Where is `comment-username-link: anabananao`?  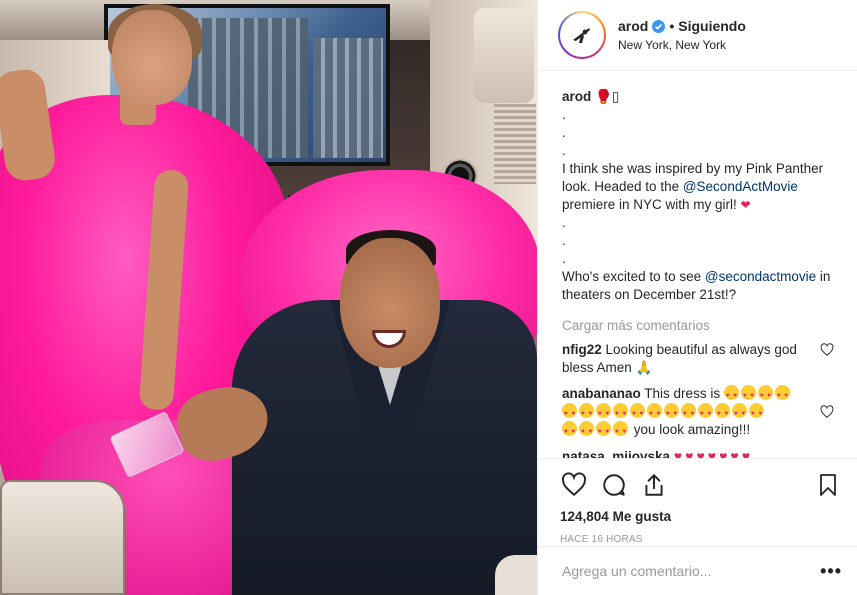 comment-username-link: anabananao is located at coordinates (601, 393).